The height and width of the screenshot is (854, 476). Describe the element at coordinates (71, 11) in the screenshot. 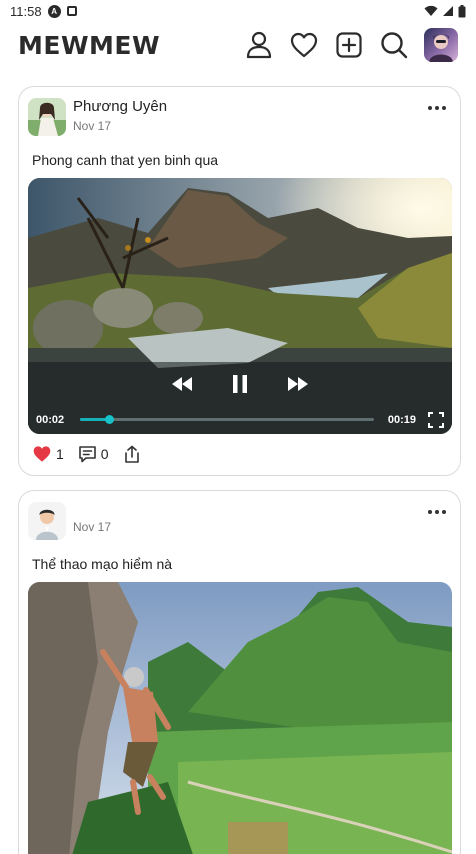

I see `notification-square-icon` at that location.